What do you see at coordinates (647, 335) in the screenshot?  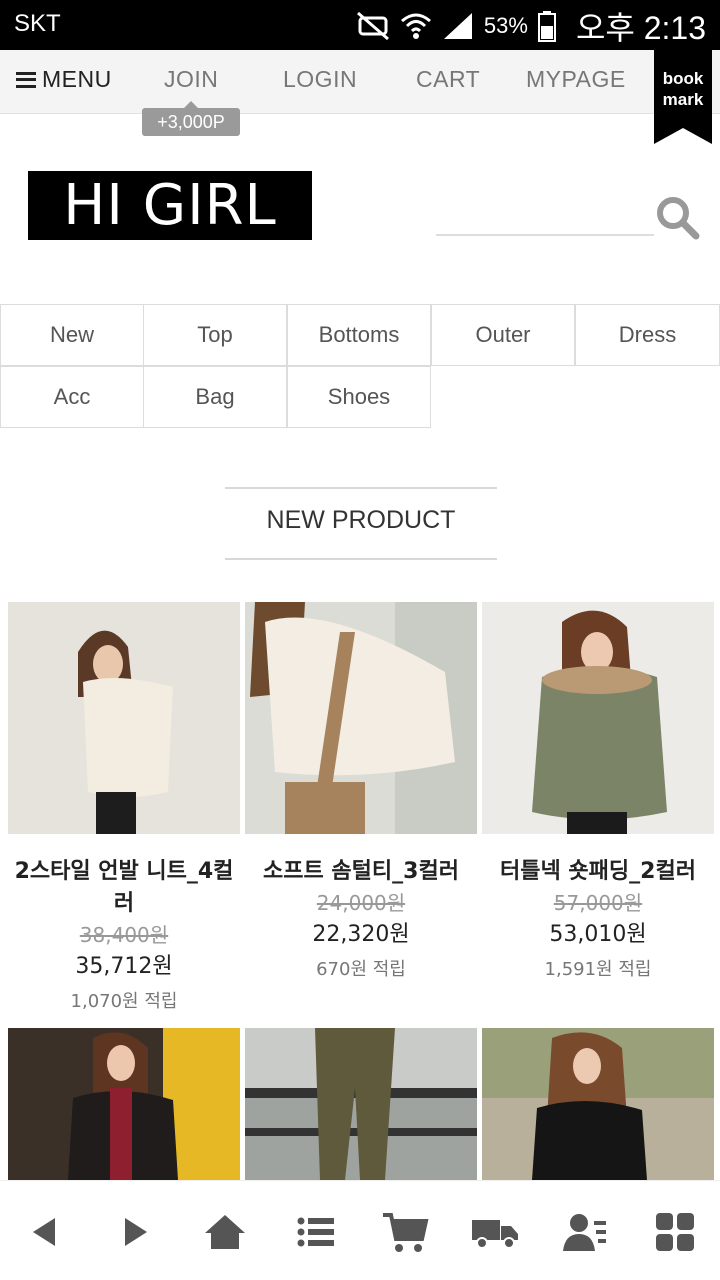 I see `category-dress: Dress` at bounding box center [647, 335].